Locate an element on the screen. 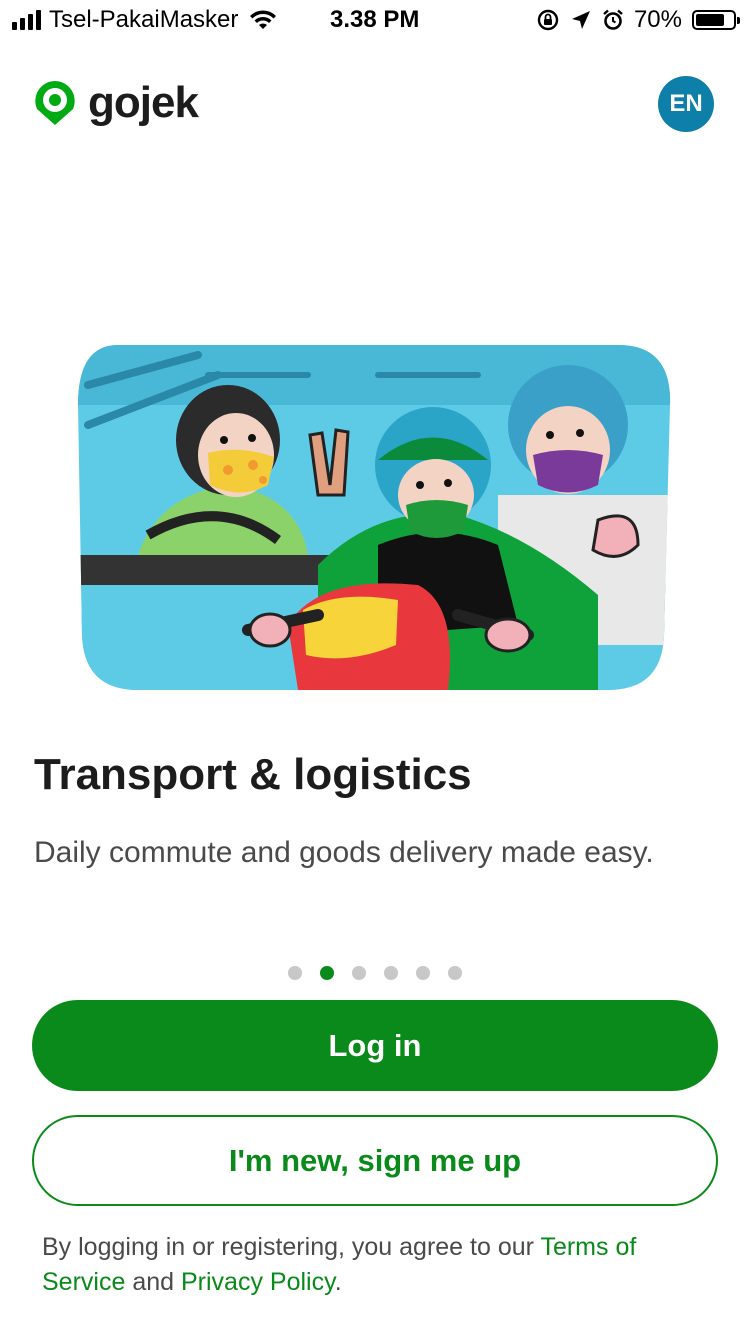  gojek-logo-icon is located at coordinates (55, 103).